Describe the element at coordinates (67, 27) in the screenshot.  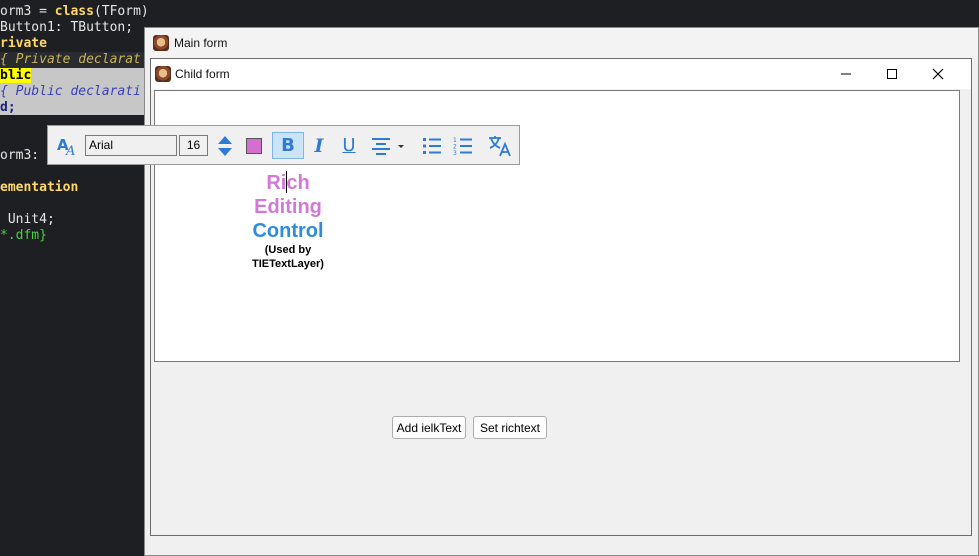
I see `code-line: Button1: TButton;` at that location.